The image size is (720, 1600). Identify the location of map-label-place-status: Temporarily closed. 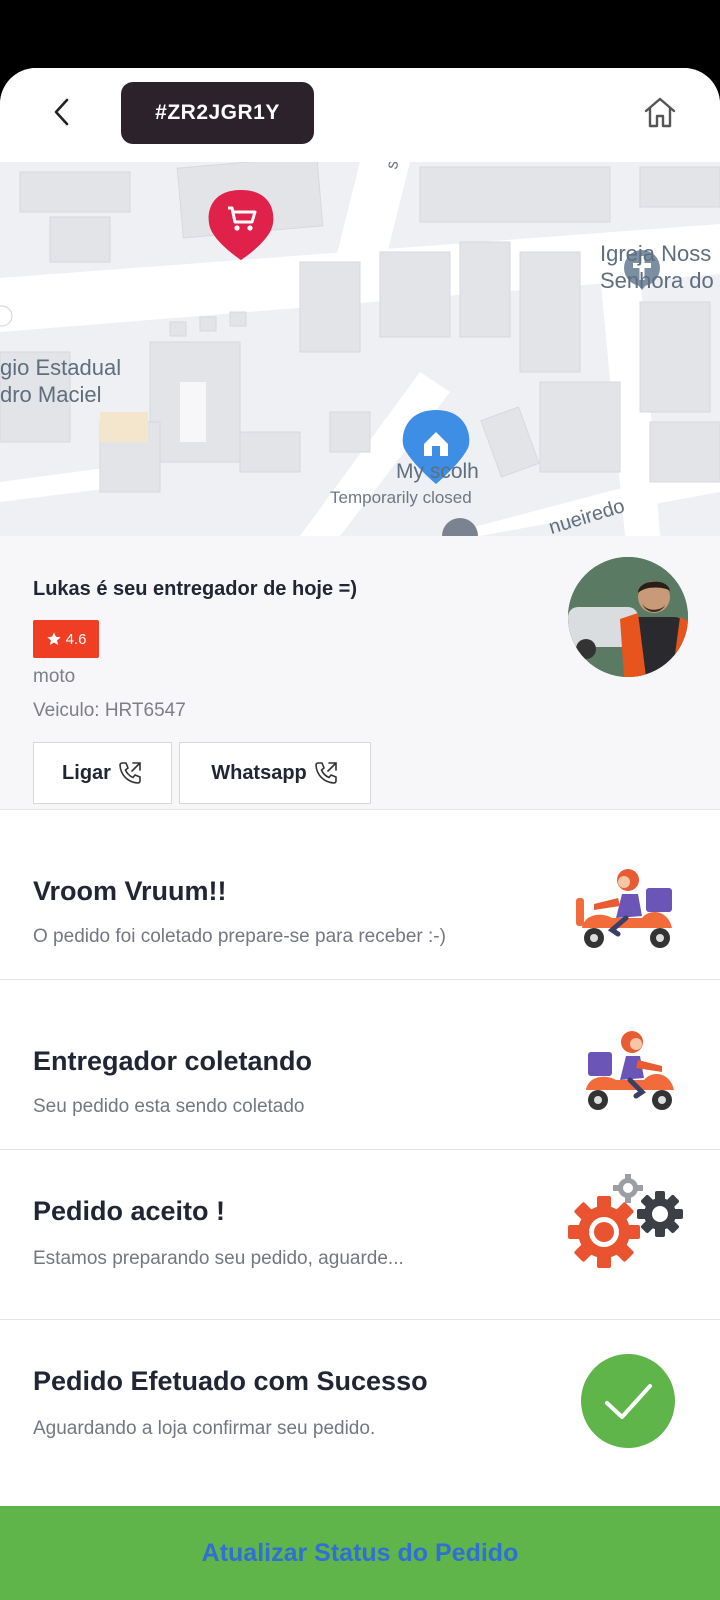
(401, 497).